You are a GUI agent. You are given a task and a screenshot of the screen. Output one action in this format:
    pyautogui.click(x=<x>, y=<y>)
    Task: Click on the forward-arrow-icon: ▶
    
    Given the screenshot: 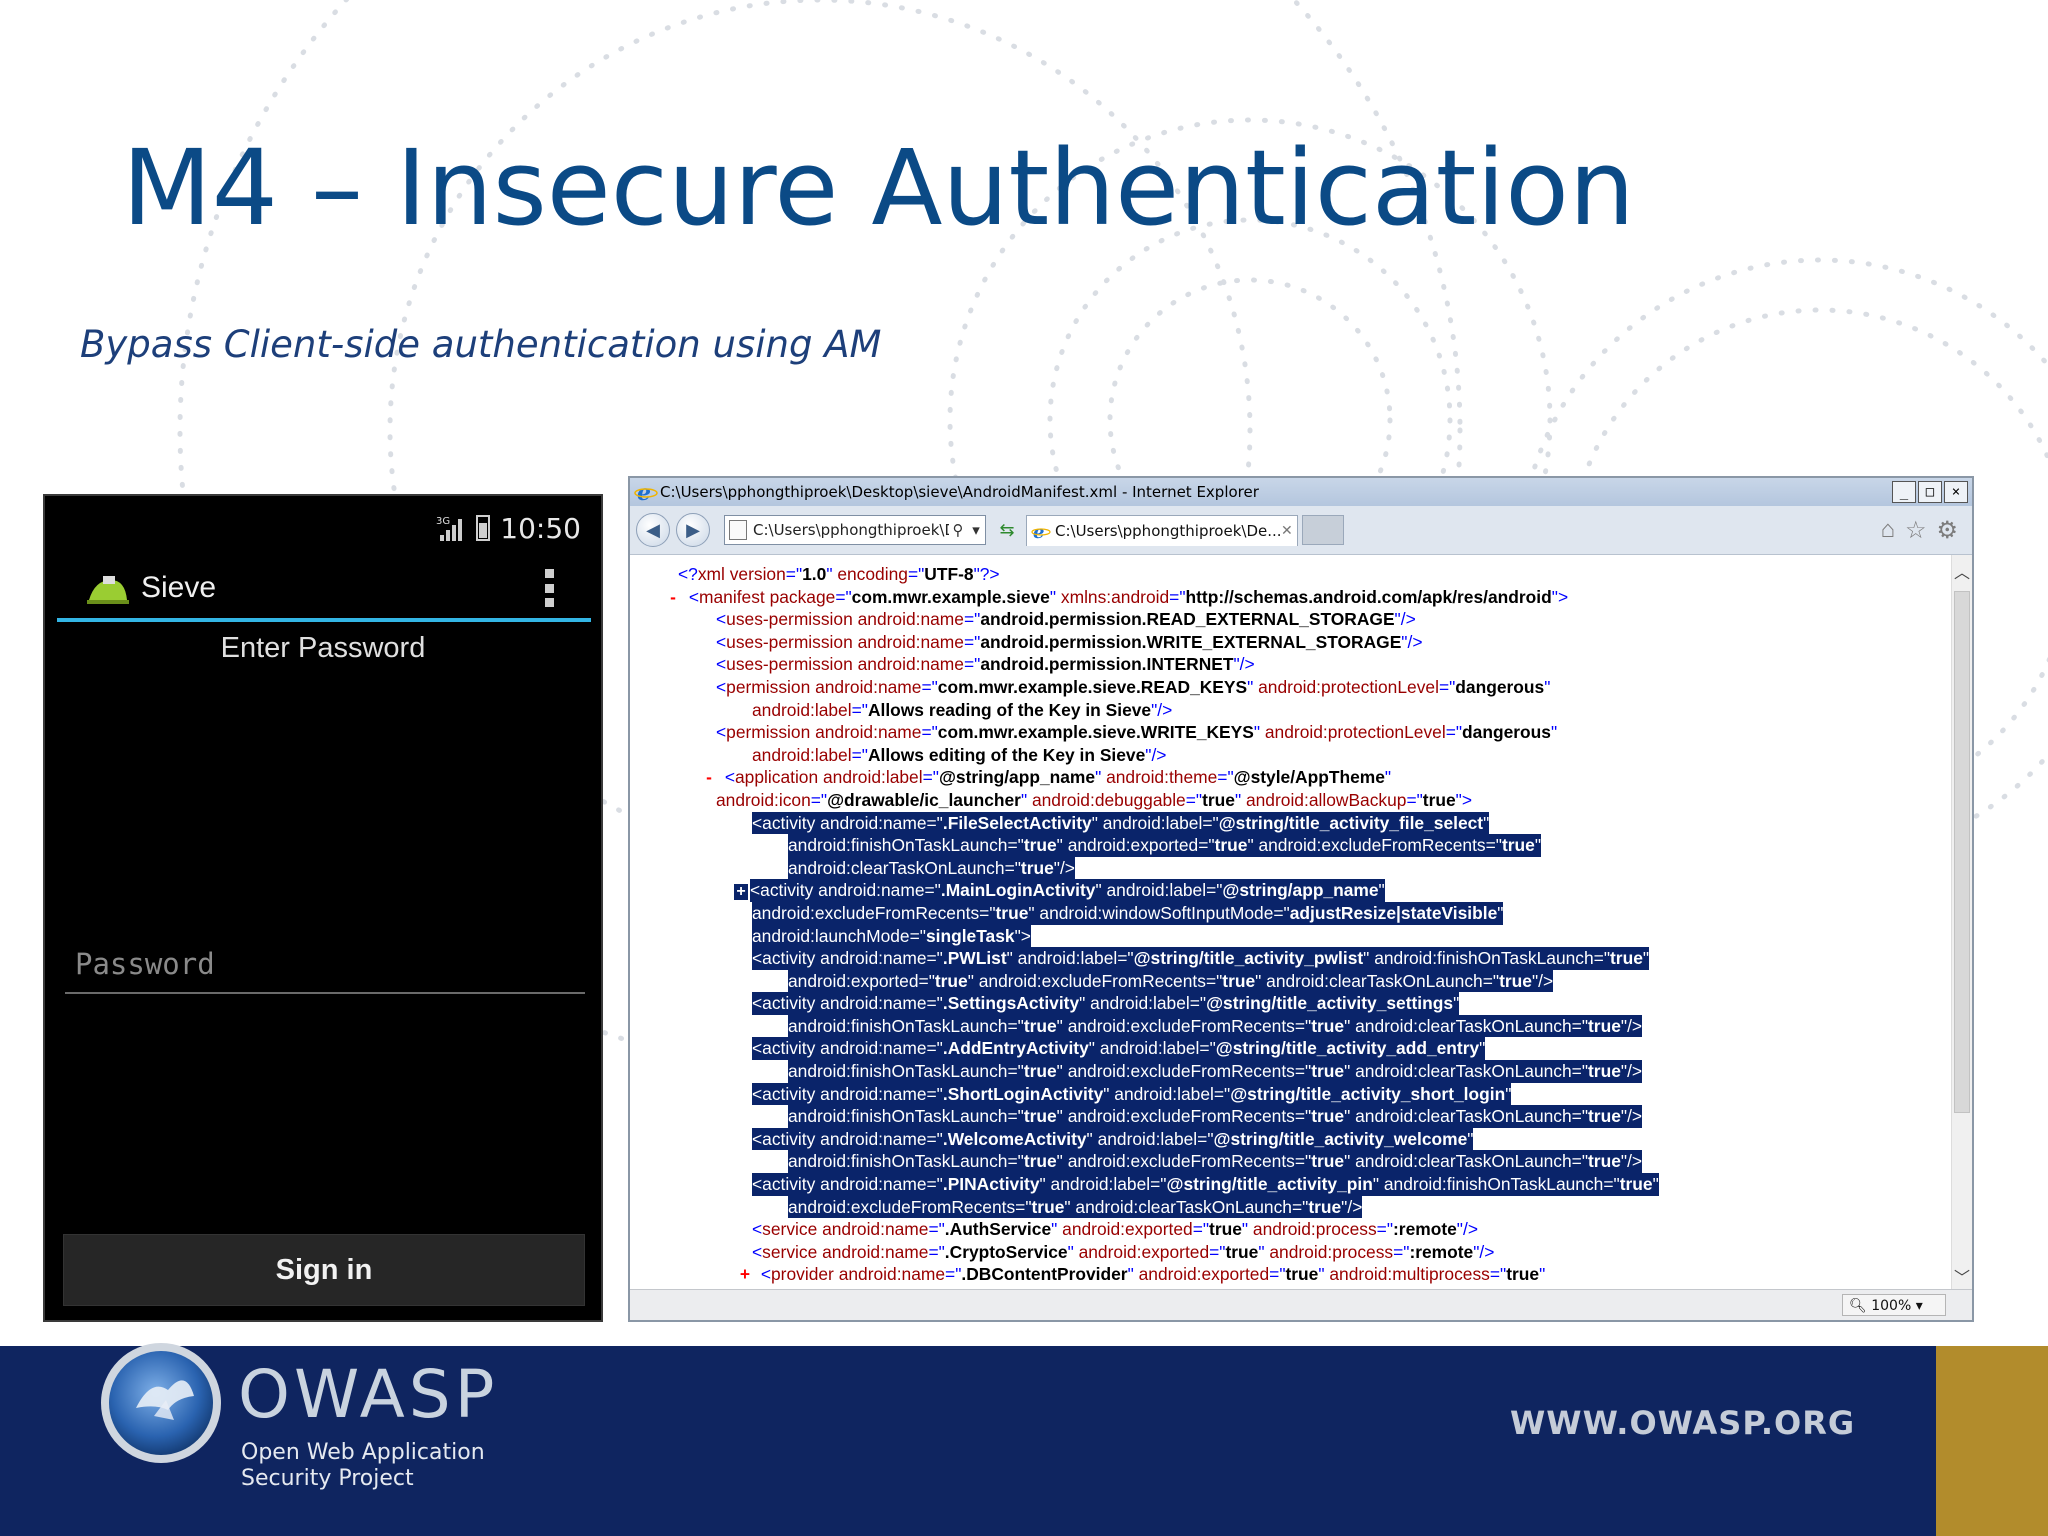 What is the action you would take?
    pyautogui.click(x=693, y=529)
    